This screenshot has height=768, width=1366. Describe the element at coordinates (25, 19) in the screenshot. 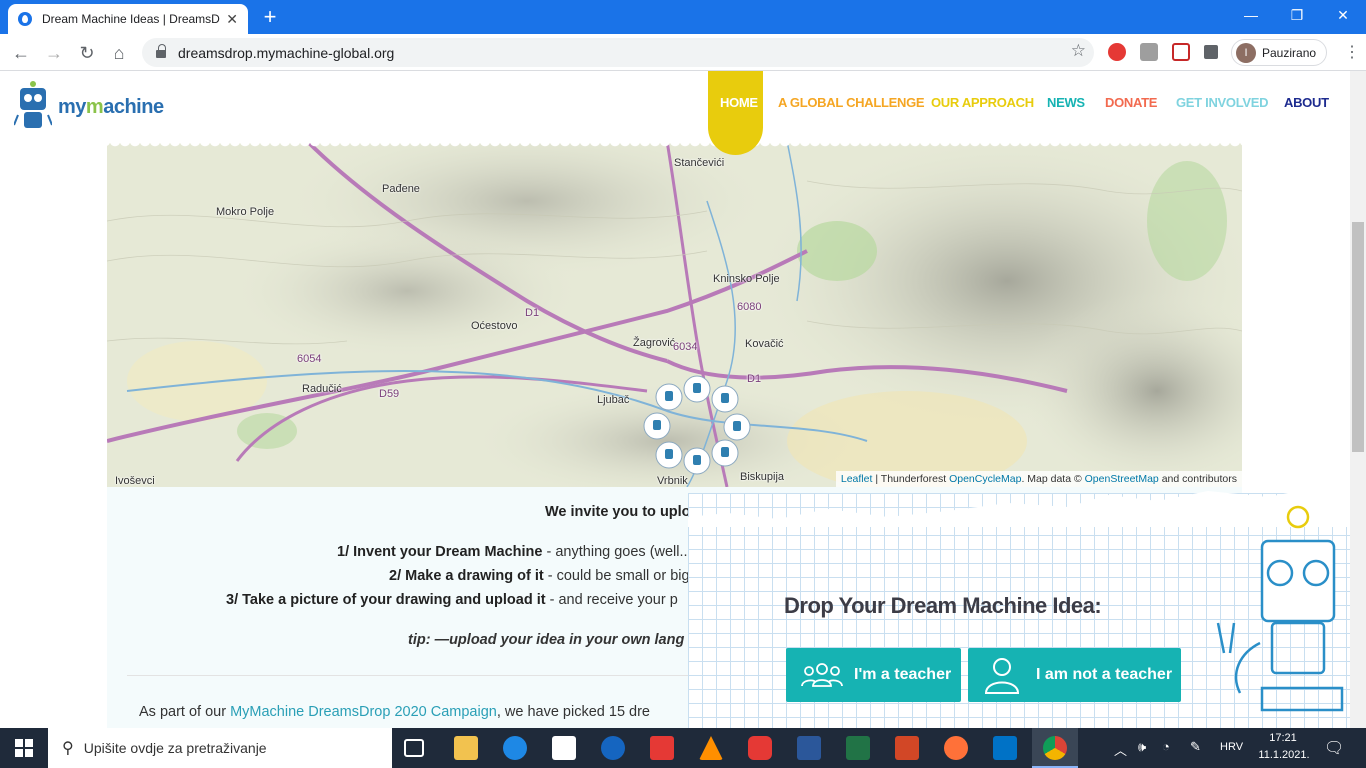

I see `drupal-favicon-icon` at that location.